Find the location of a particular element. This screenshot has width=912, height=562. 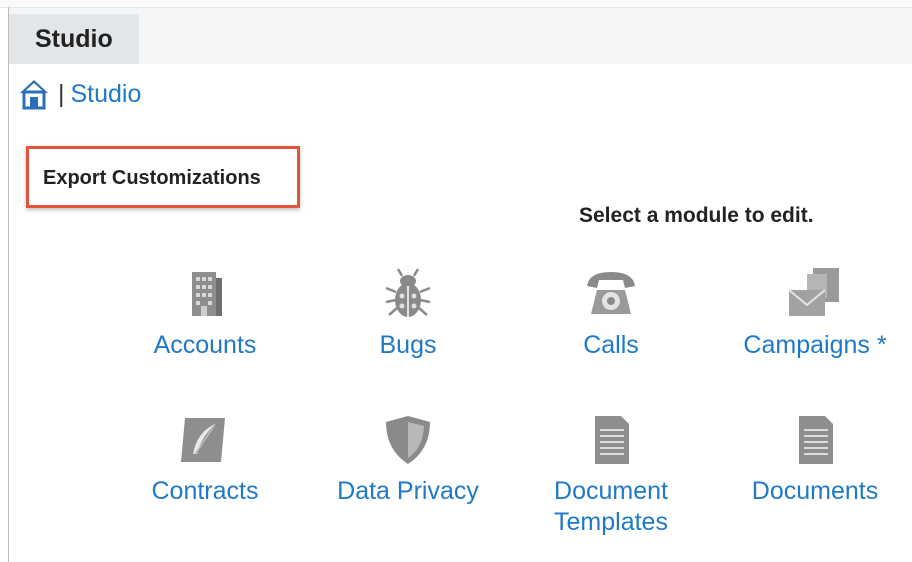

module-campaigns: Campaigns * is located at coordinates (813, 312).